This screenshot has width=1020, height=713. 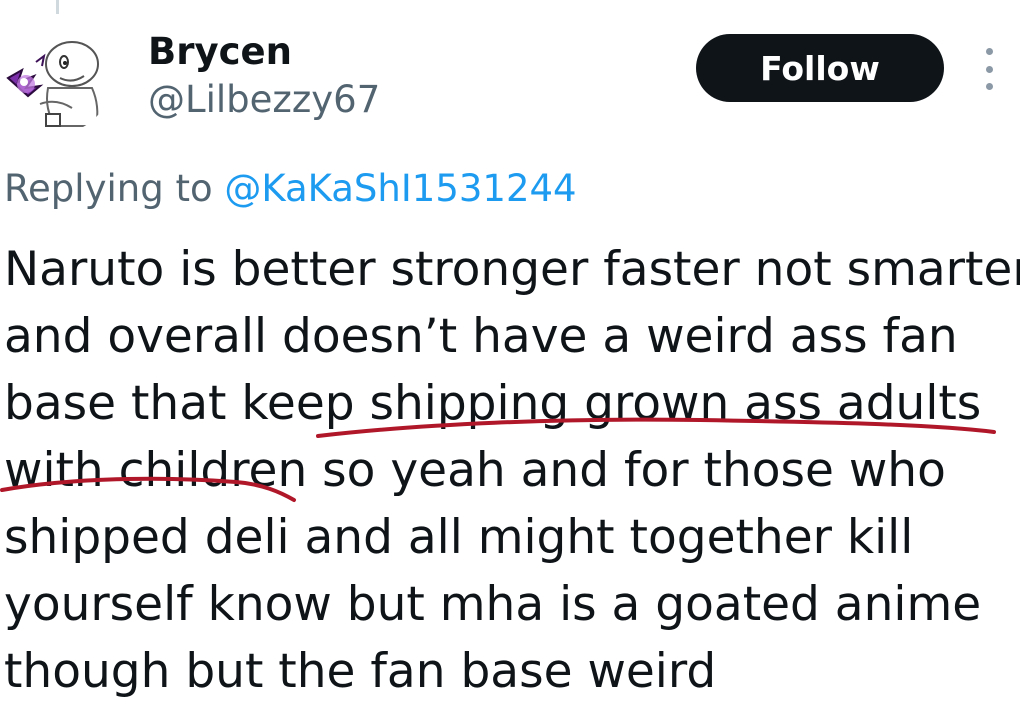 I want to click on replying-to: Replying to @KaKaShI1531244, so click(x=290, y=189).